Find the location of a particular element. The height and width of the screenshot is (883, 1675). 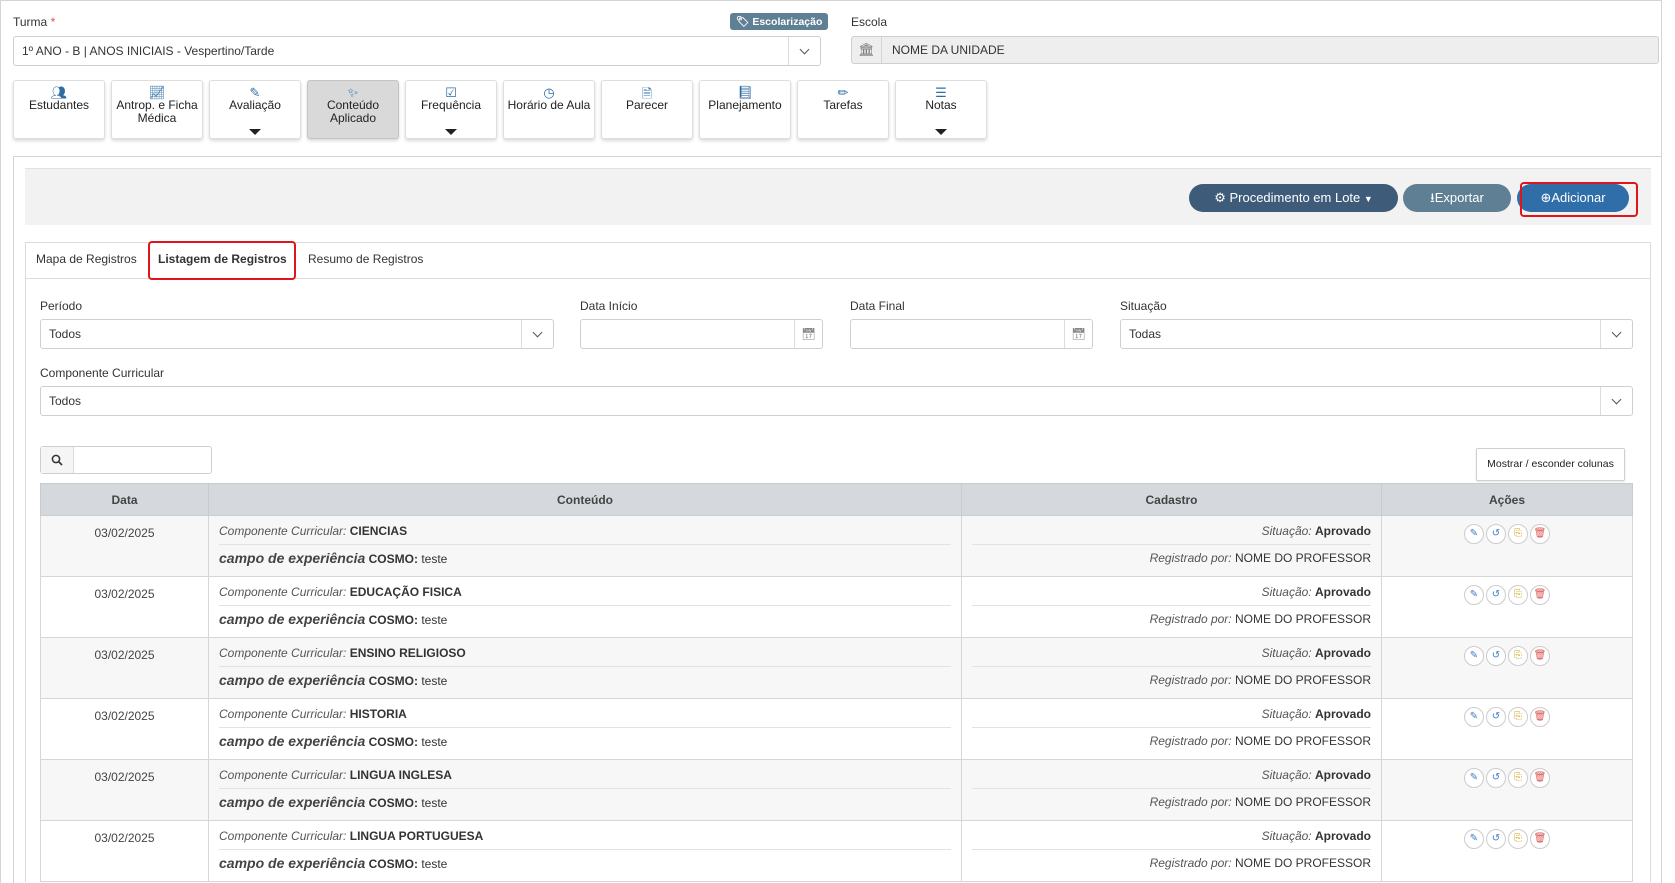

menu-tile-tarefas: ✏︎ Tarefas is located at coordinates (843, 109).